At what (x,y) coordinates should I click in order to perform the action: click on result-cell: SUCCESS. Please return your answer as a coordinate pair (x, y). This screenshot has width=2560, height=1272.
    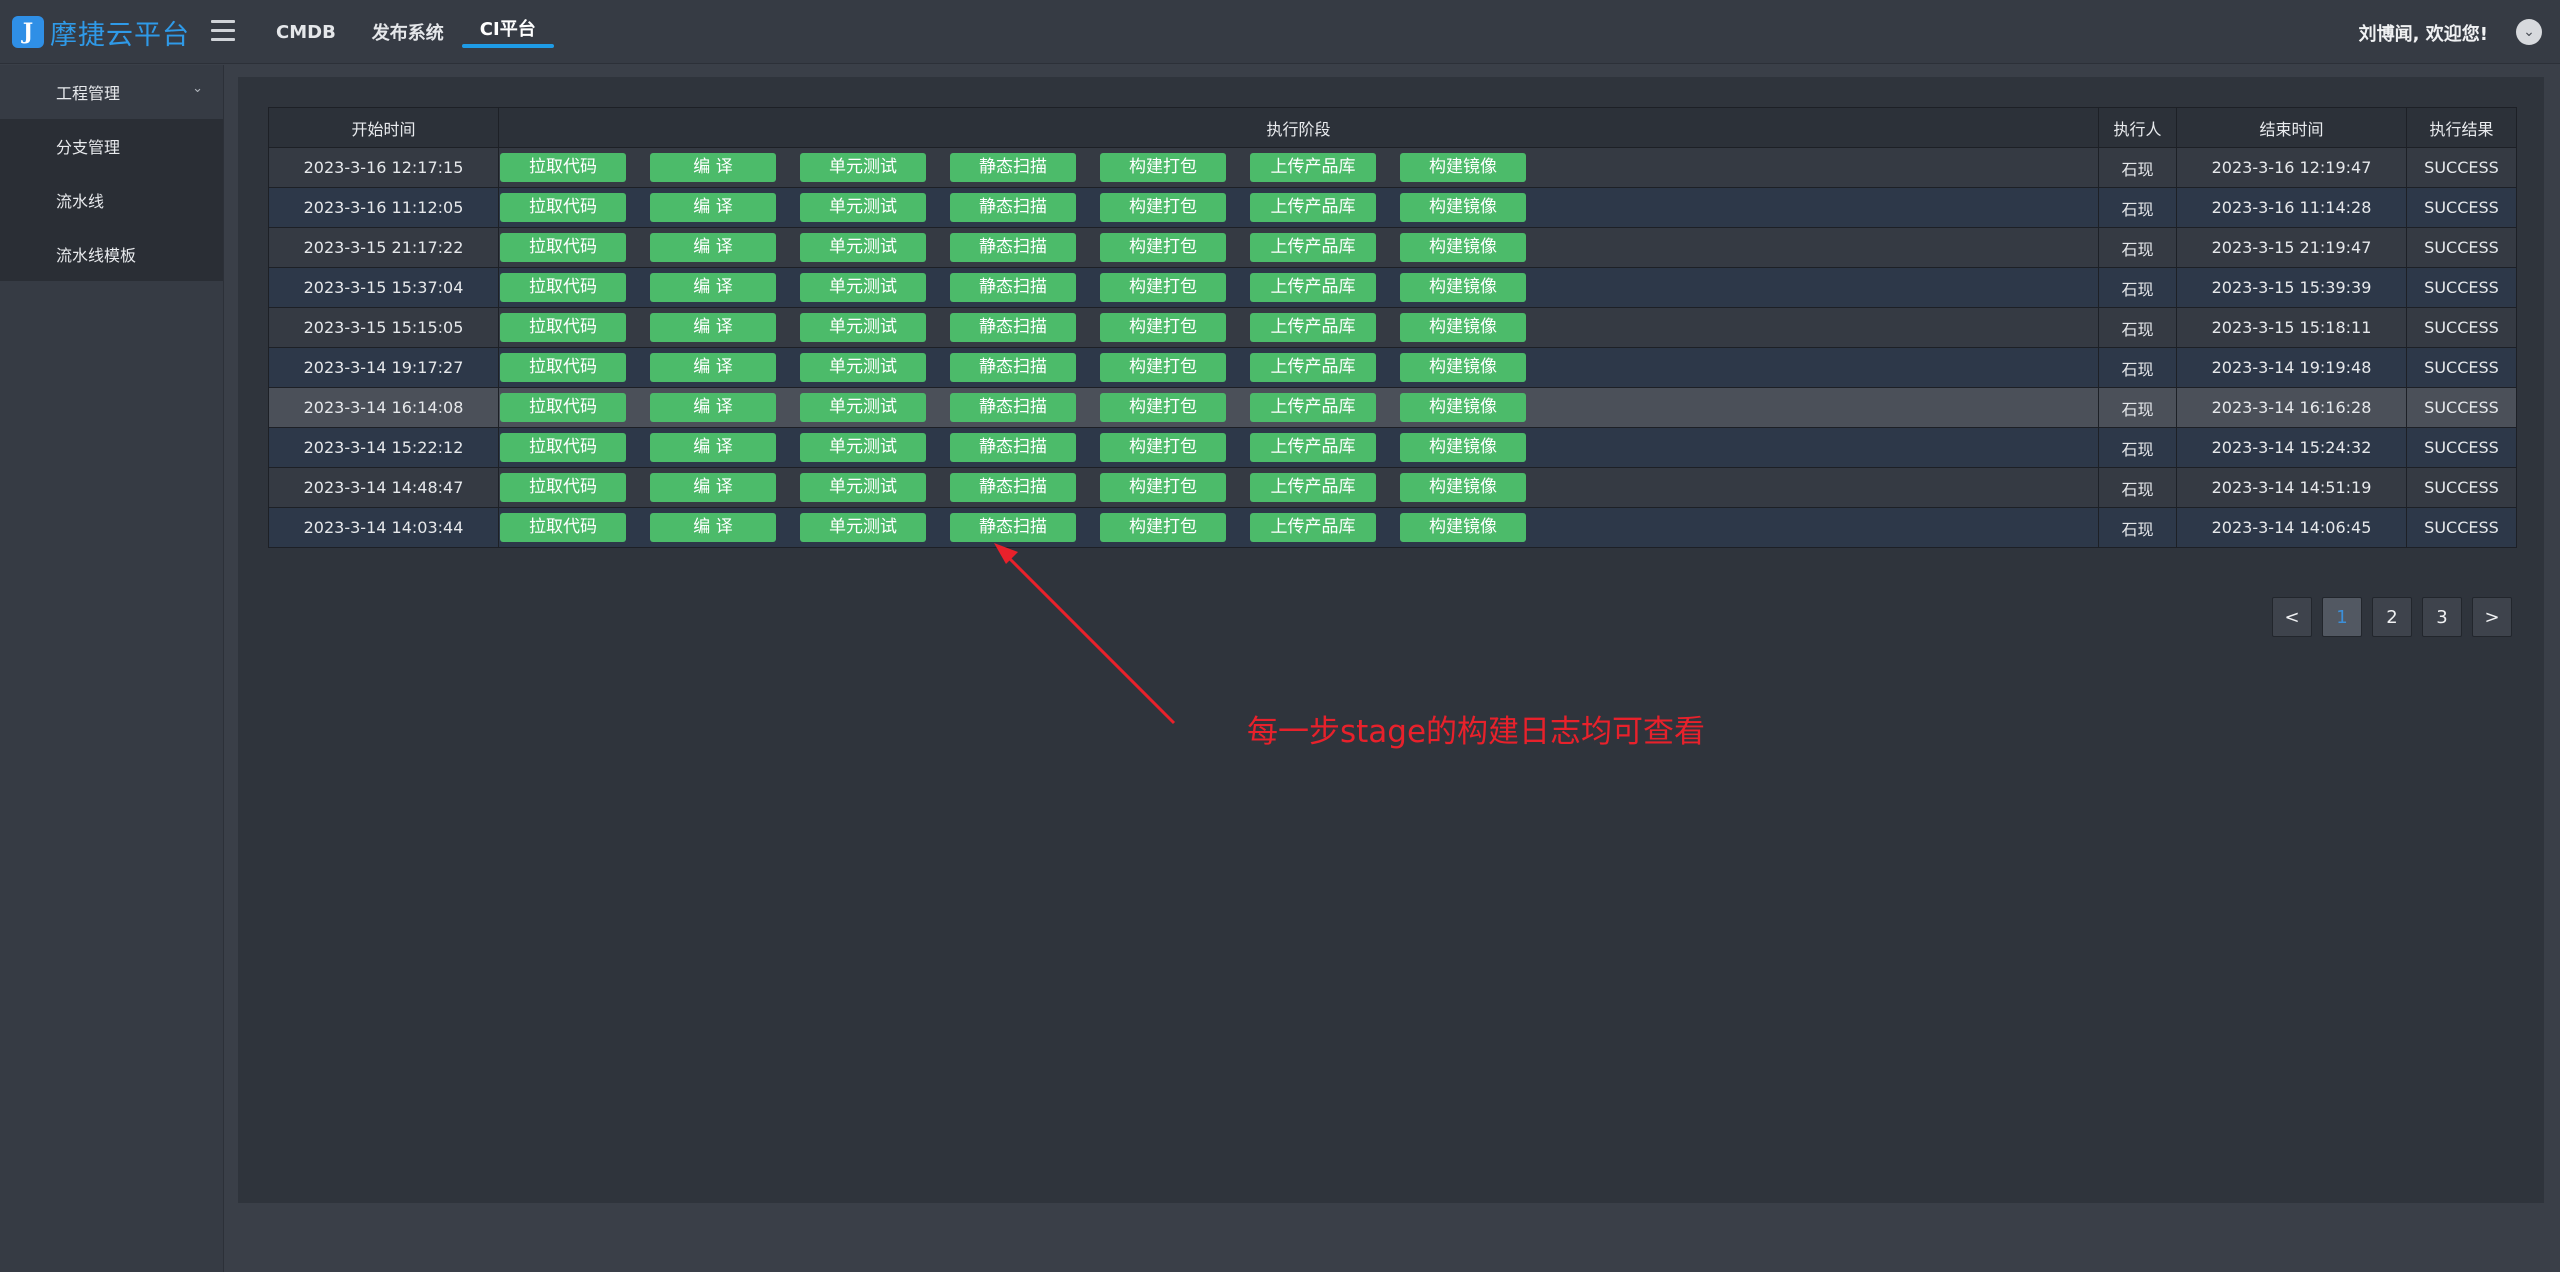
    Looking at the image, I should click on (2461, 527).